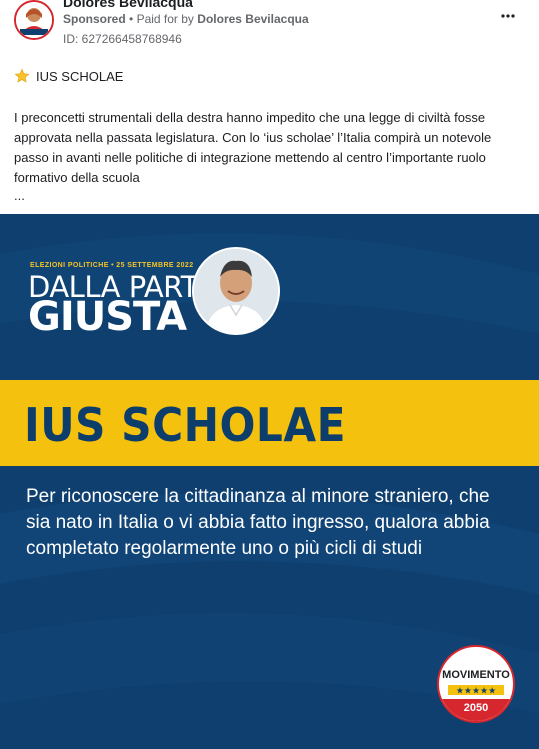  Describe the element at coordinates (128, 5) in the screenshot. I see `advertiser-name: Dolores Bevilacqua` at that location.